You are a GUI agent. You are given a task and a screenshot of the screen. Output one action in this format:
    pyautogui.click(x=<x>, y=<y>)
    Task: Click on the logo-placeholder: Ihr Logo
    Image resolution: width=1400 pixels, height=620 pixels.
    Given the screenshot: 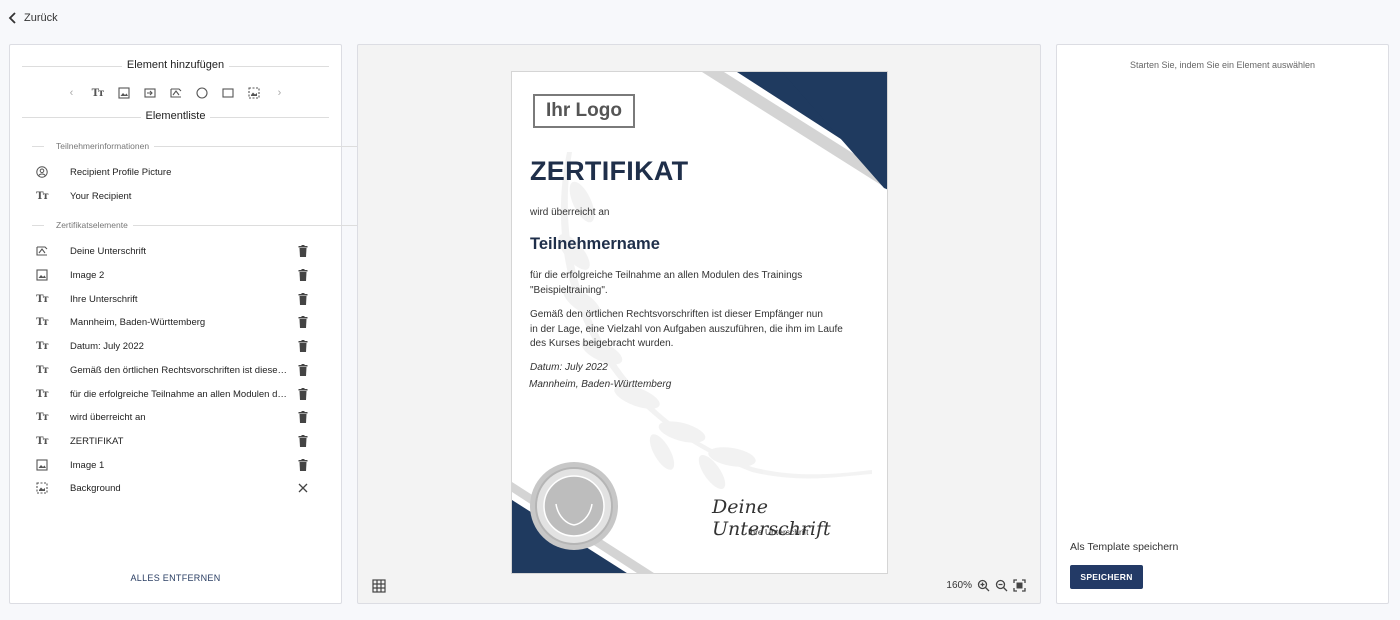 What is the action you would take?
    pyautogui.click(x=584, y=111)
    